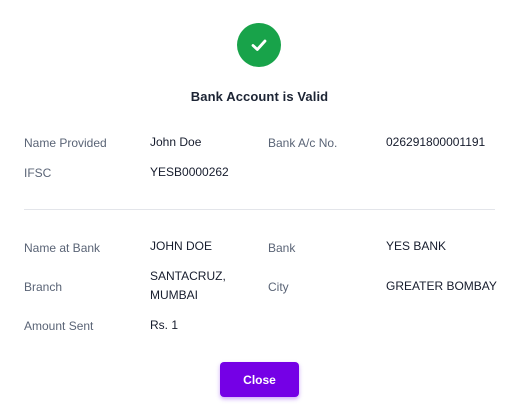 The width and height of the screenshot is (519, 414). What do you see at coordinates (188, 276) in the screenshot?
I see `branch-value-line1: SANTACRUZ,` at bounding box center [188, 276].